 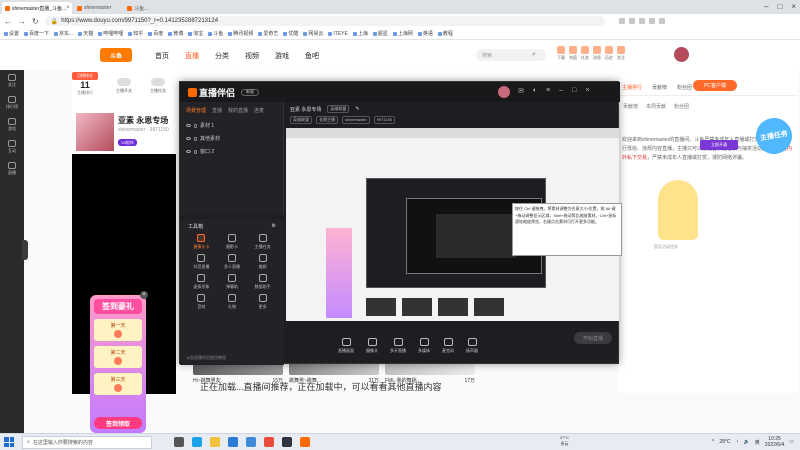 I want to click on version-pill: 新版, so click(x=250, y=92).